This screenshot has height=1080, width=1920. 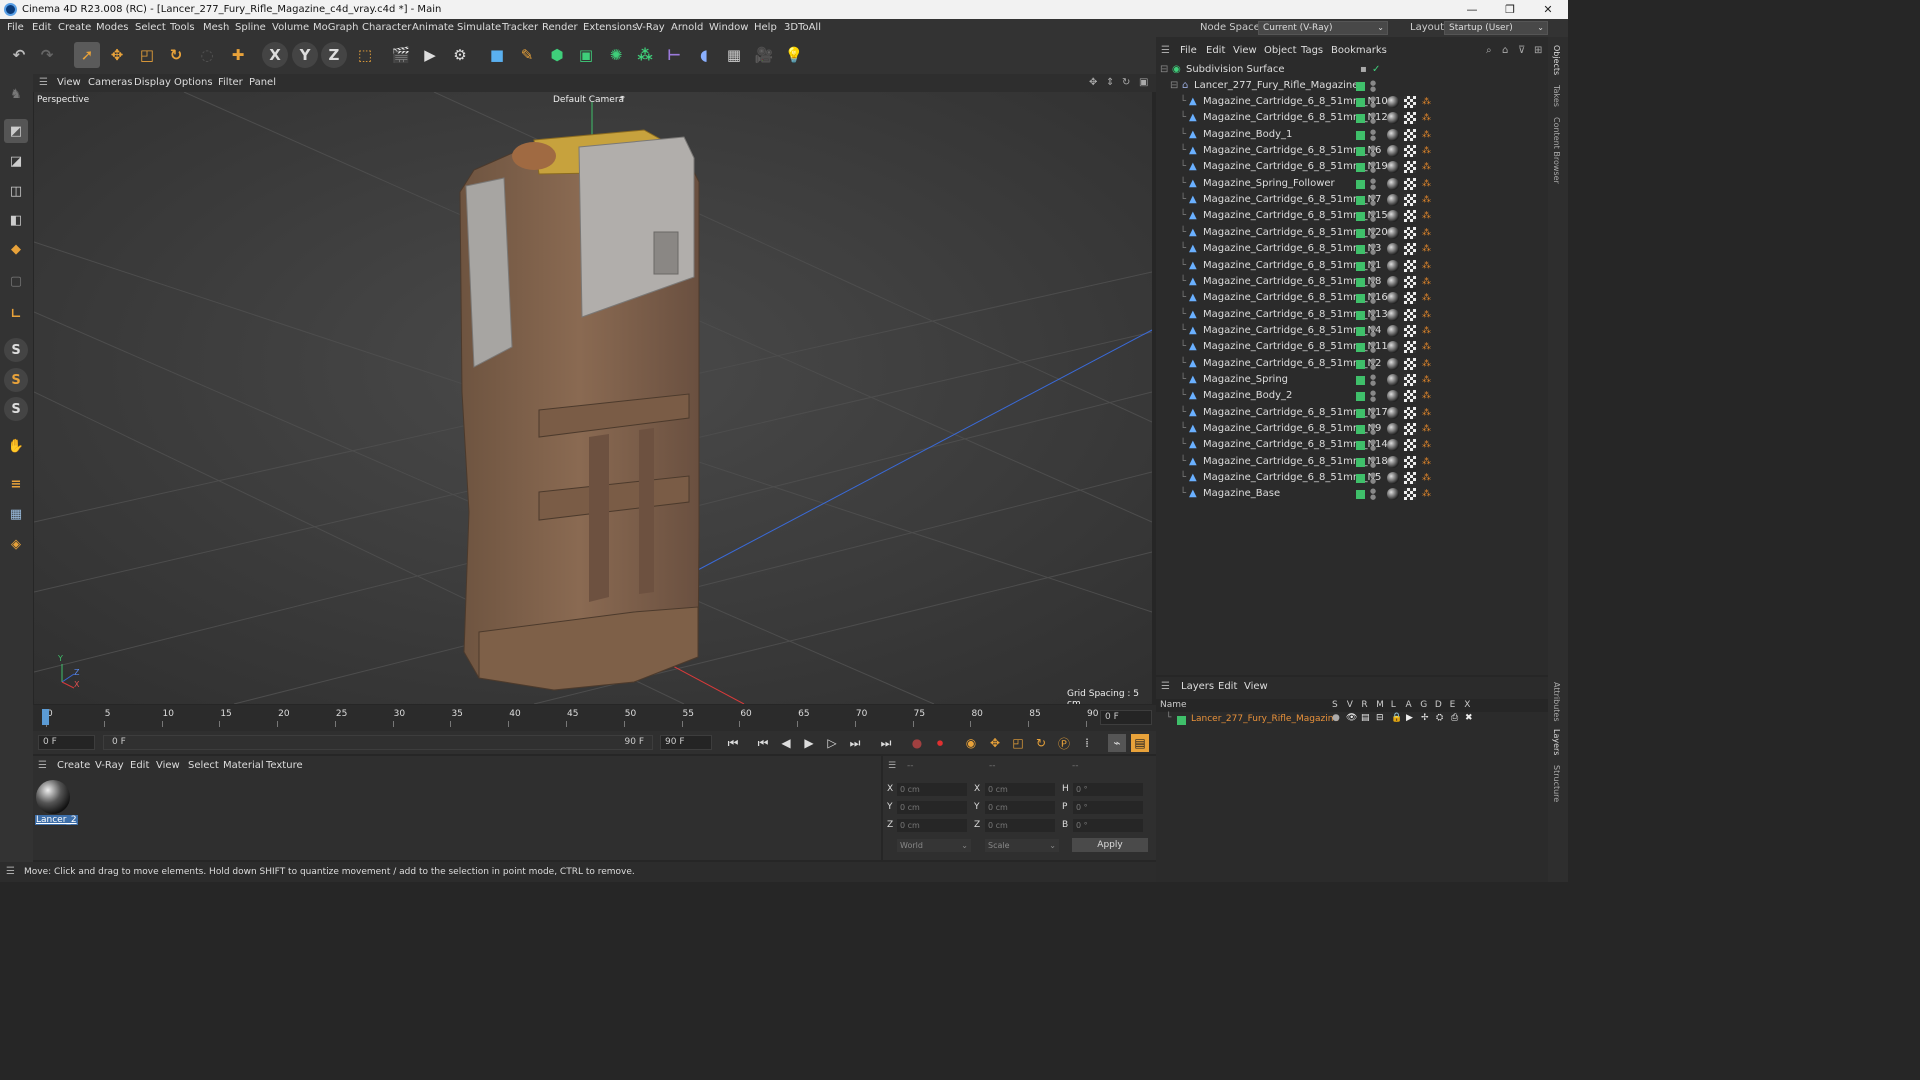 What do you see at coordinates (1352, 478) in the screenshot?
I see `object-row: └ ▲ Magazine_Cartridge_6_8_51mm_N5 ● ● ⁂` at bounding box center [1352, 478].